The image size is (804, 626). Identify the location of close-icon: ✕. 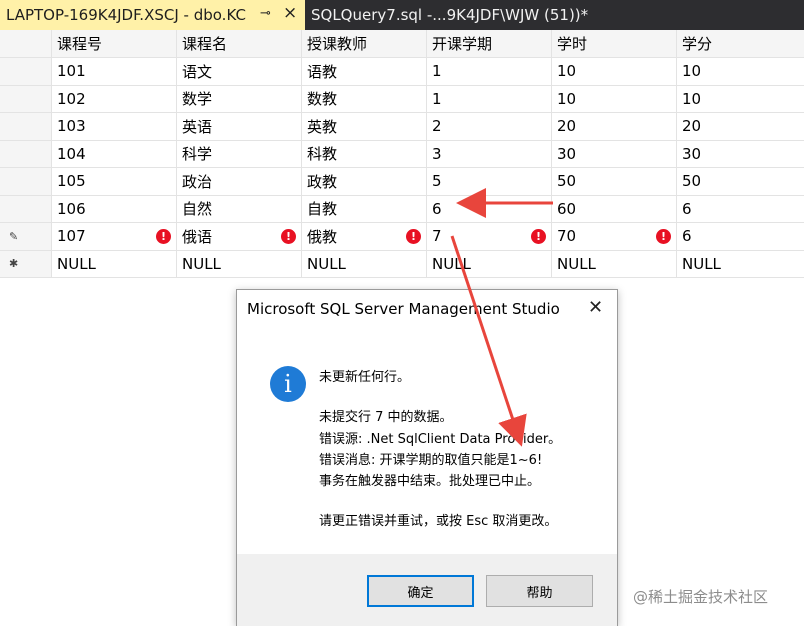
(595, 307).